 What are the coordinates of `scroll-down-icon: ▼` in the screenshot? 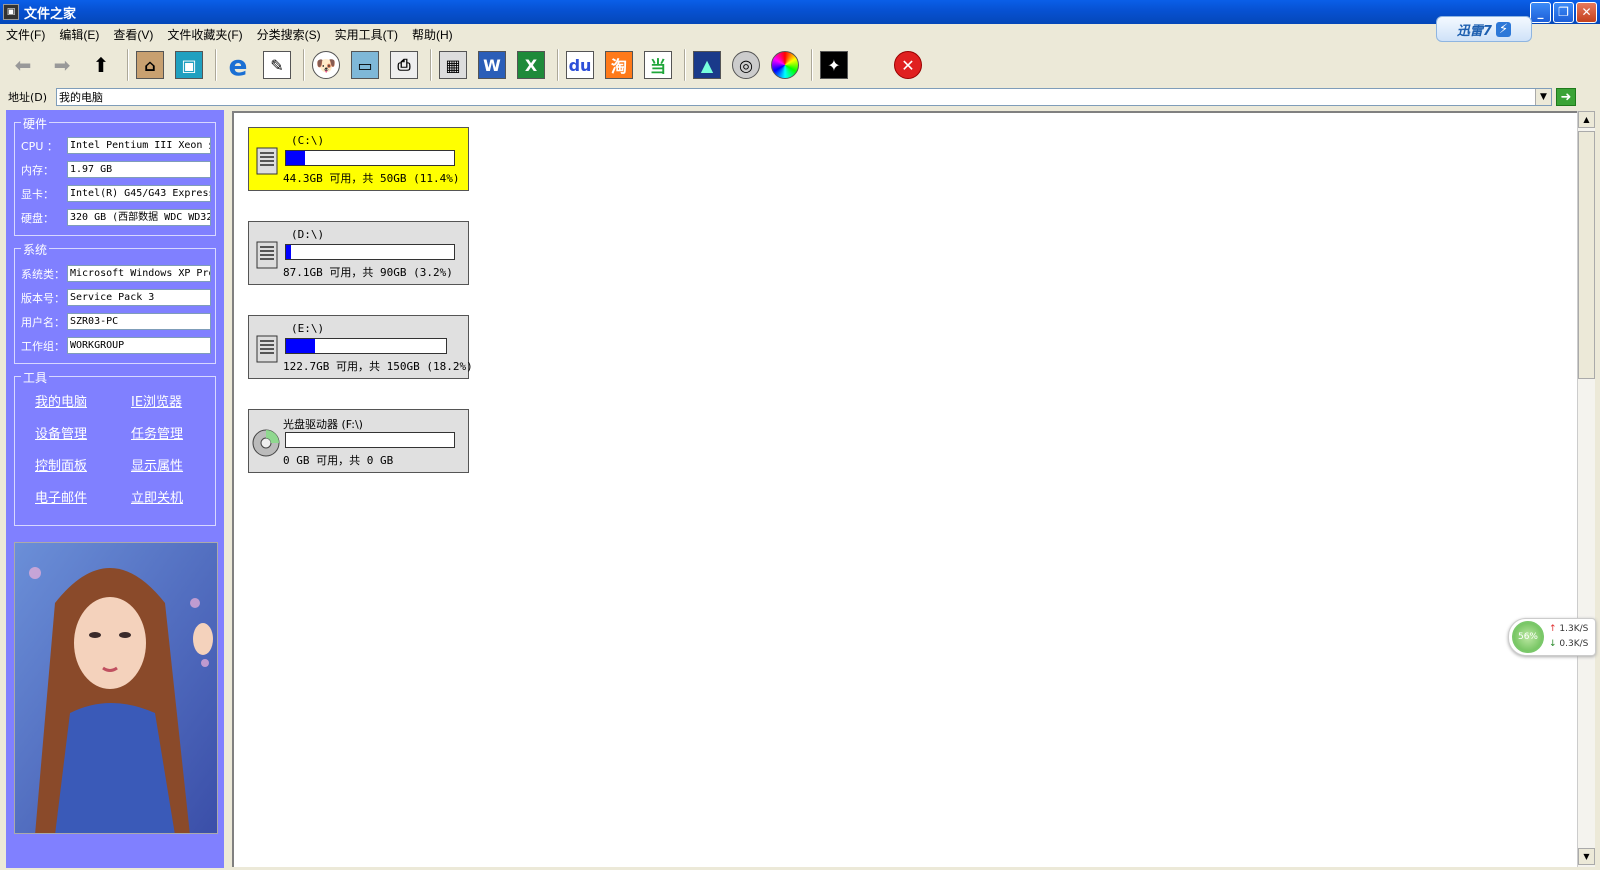 It's located at (1586, 856).